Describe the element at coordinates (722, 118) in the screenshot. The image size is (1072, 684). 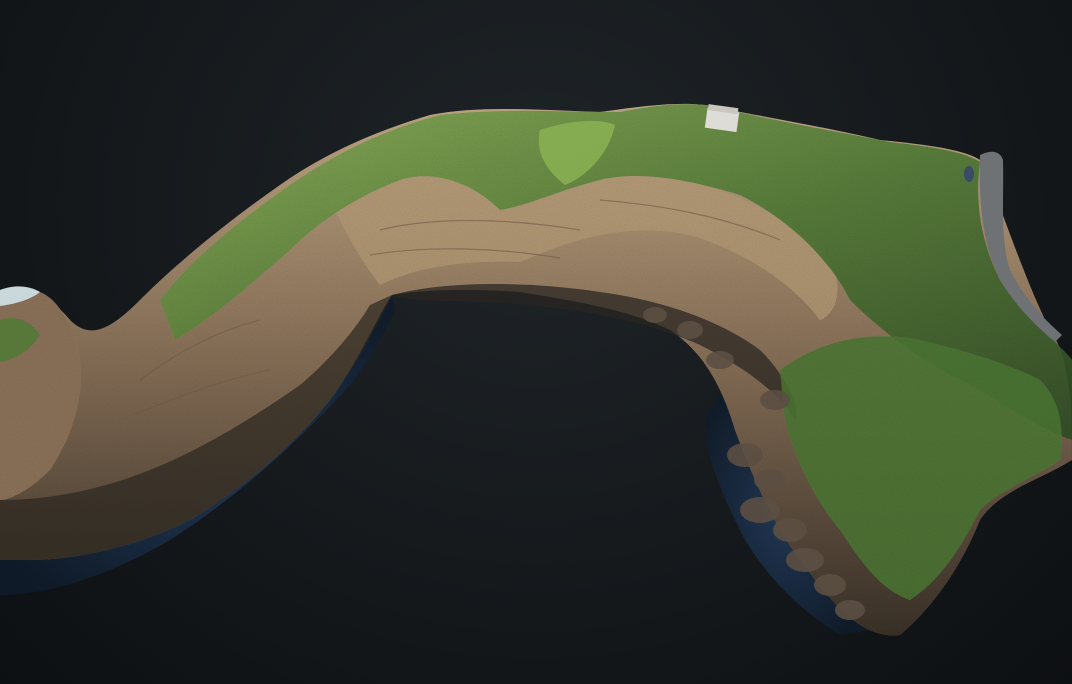
I see `white-building` at that location.